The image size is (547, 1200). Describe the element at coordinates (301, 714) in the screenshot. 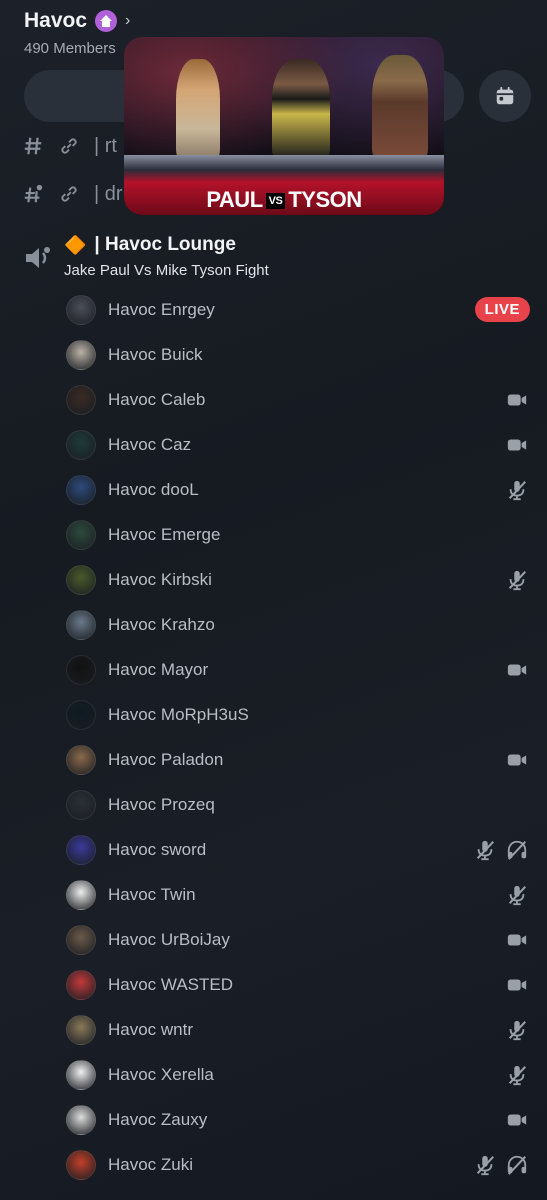

I see `voice-member-row: Havoc MoRpH3uS` at that location.